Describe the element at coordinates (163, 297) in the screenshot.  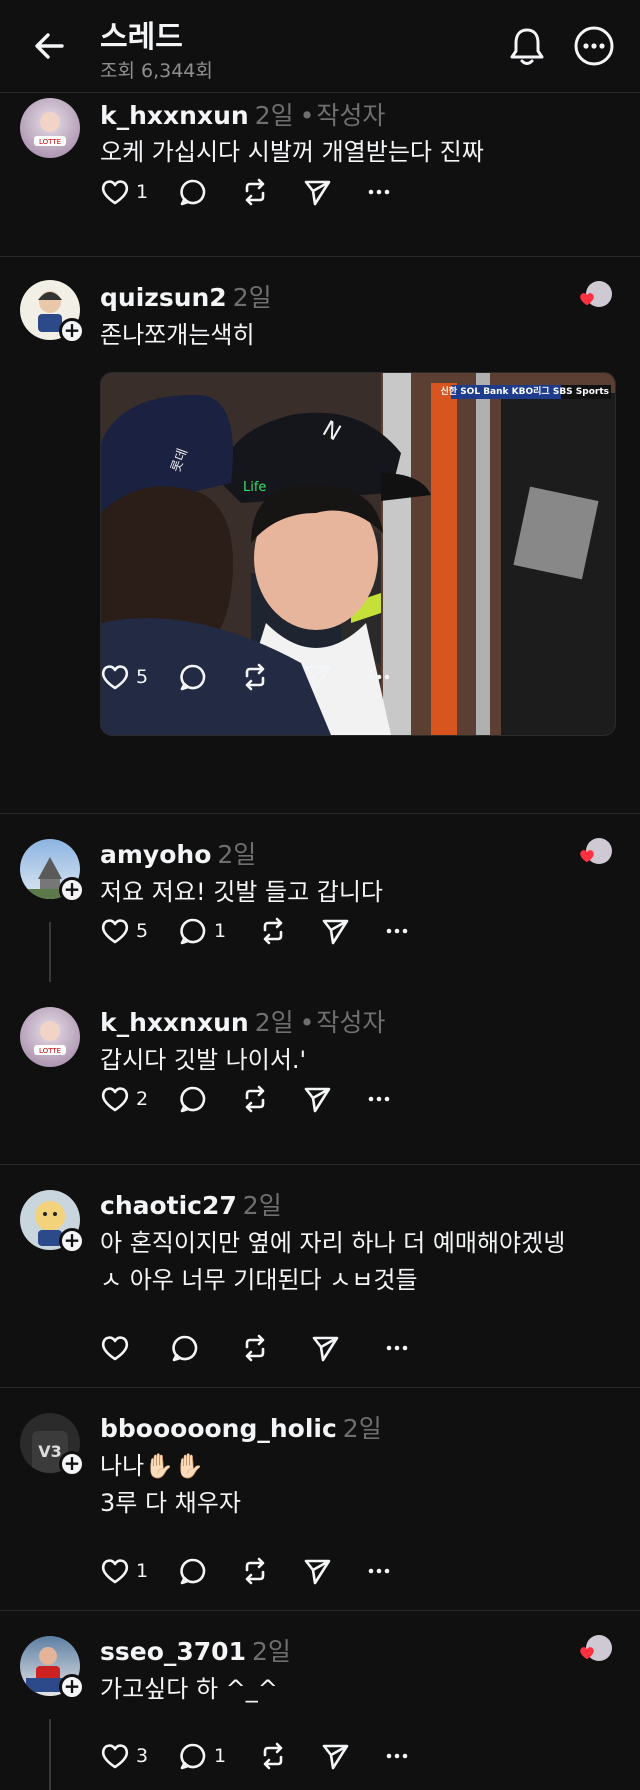
I see `username-text: quizsun2` at that location.